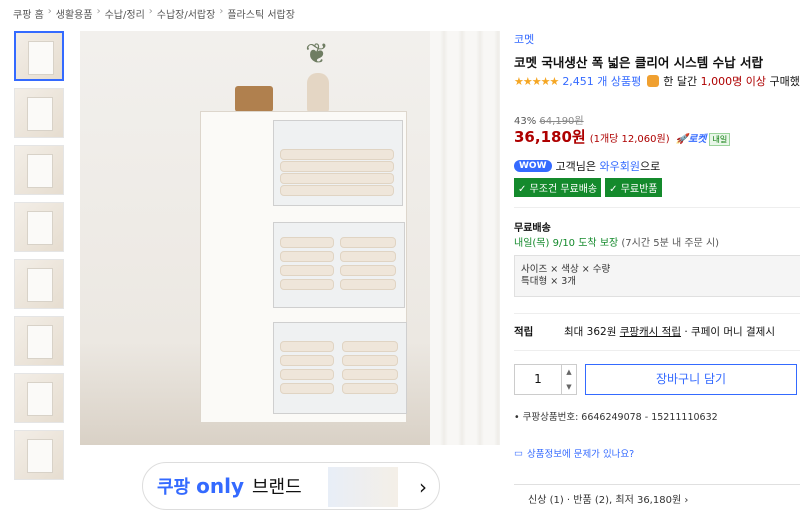 This screenshot has height=510, width=800. I want to click on chevron-right-icon: ›, so click(423, 487).